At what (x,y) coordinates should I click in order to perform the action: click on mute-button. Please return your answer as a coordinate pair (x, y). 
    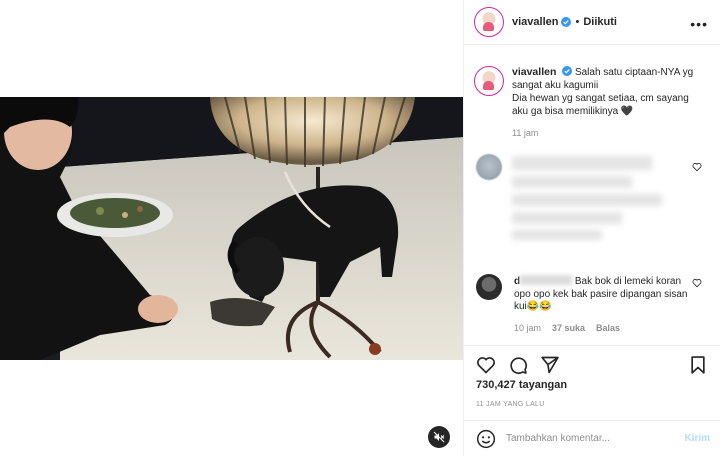
    Looking at the image, I should click on (439, 437).